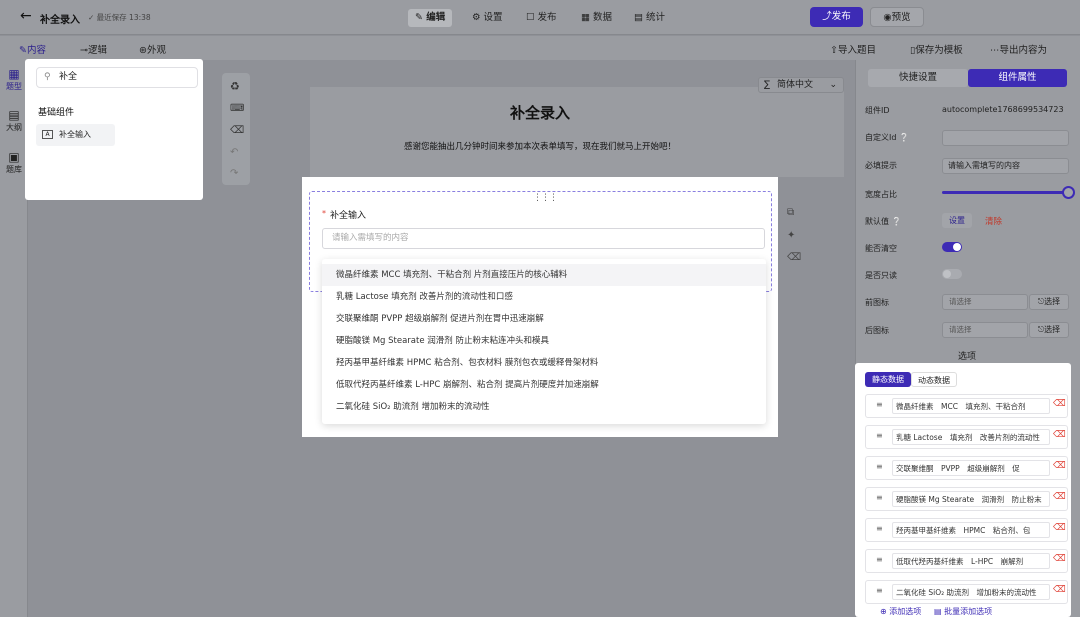  I want to click on save-status: ✓ 最近保存 13:38, so click(119, 17).